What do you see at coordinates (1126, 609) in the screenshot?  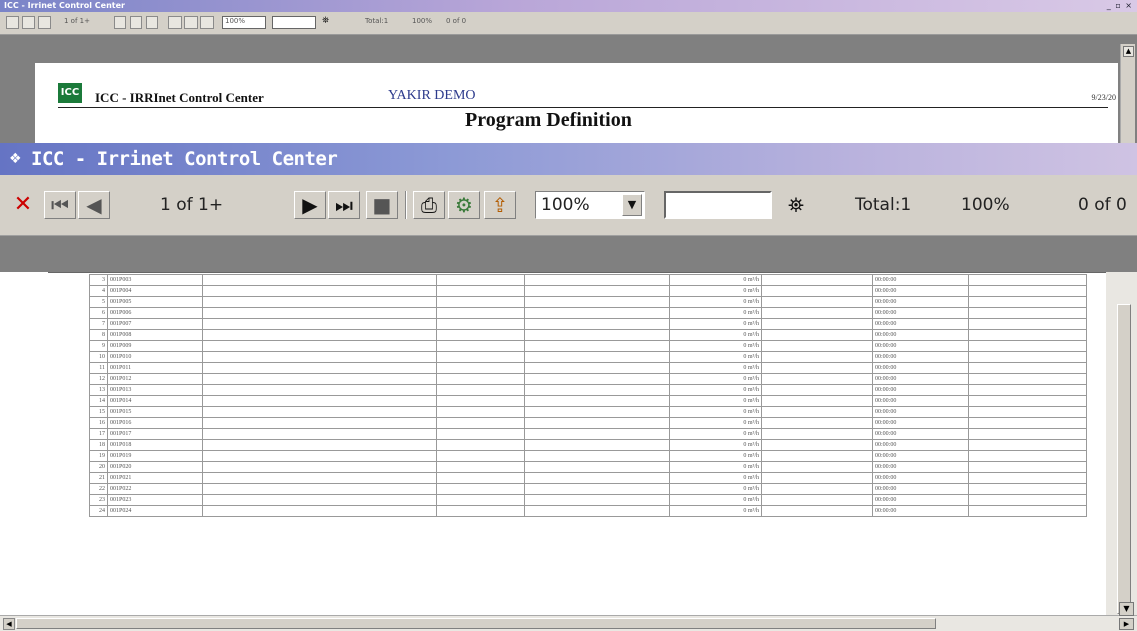 I see `scroll-down-arrow-icon: ▼` at bounding box center [1126, 609].